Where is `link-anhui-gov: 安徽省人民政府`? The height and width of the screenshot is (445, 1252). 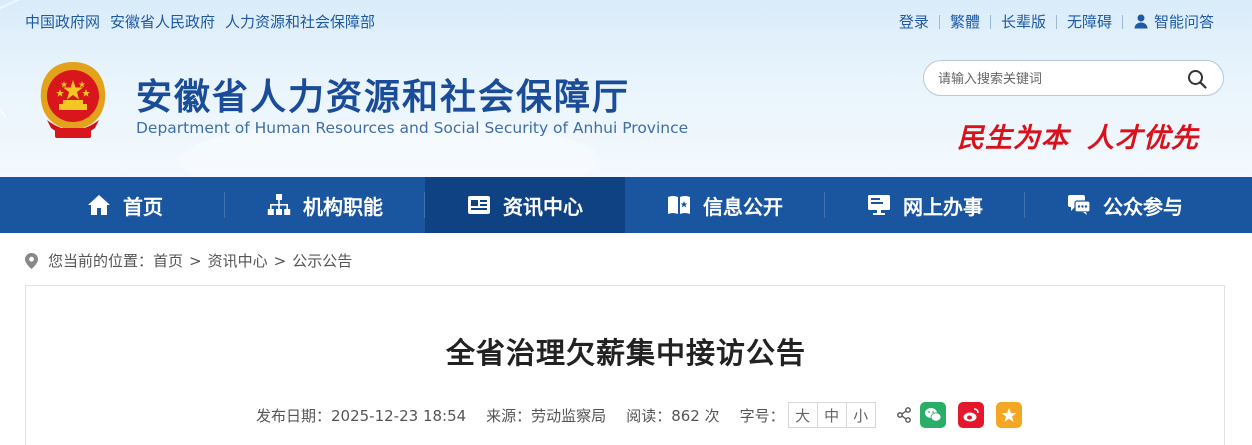 link-anhui-gov: 安徽省人民政府 is located at coordinates (162, 21).